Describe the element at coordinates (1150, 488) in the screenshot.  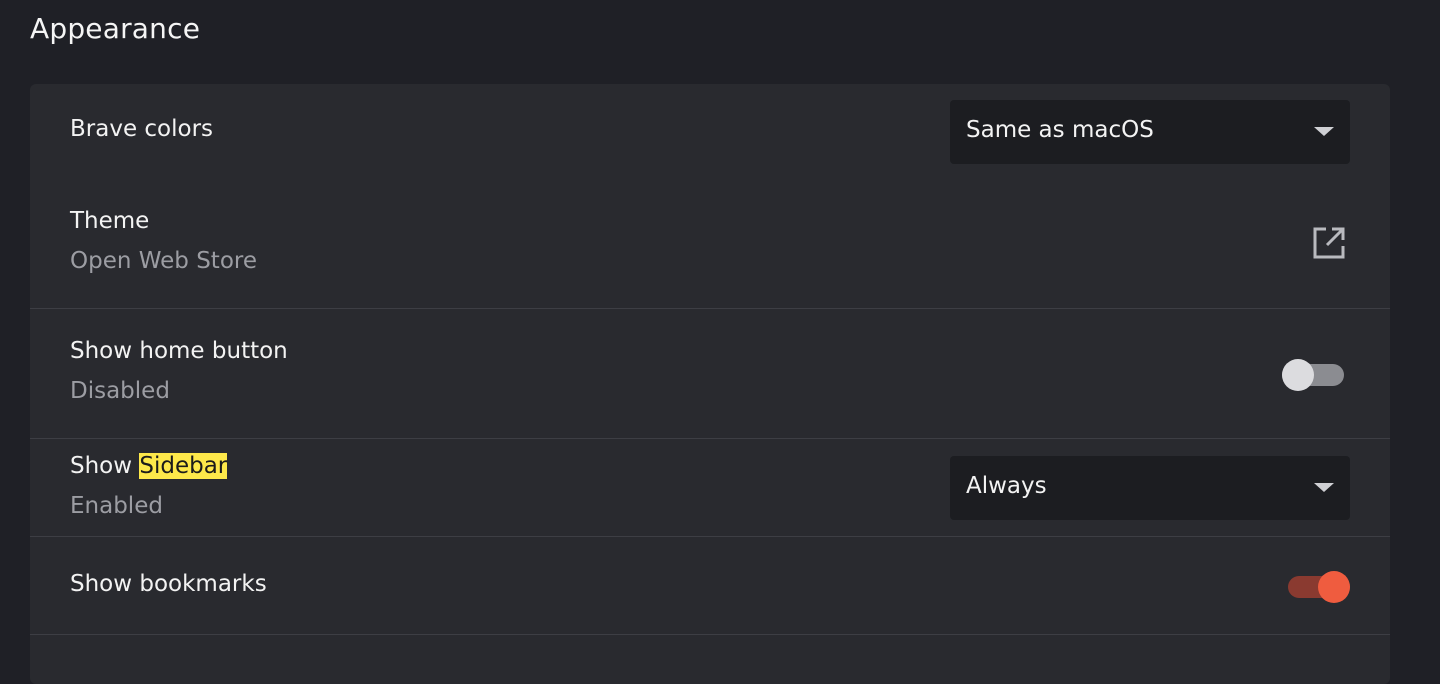
I see `sidebar-select: Always` at that location.